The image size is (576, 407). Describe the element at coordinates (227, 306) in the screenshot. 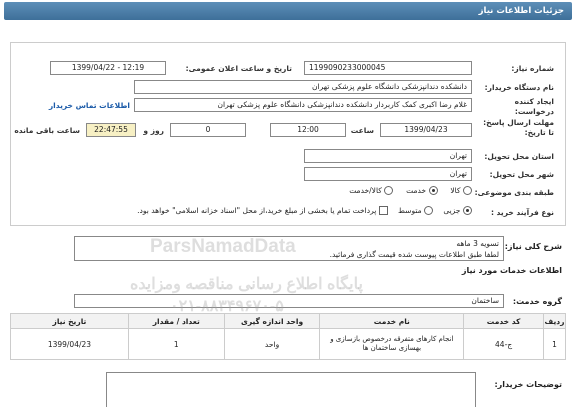

I see `watermark-phone: ۰۲۱-۸۸۳۴۹۶۷۰-۵` at that location.